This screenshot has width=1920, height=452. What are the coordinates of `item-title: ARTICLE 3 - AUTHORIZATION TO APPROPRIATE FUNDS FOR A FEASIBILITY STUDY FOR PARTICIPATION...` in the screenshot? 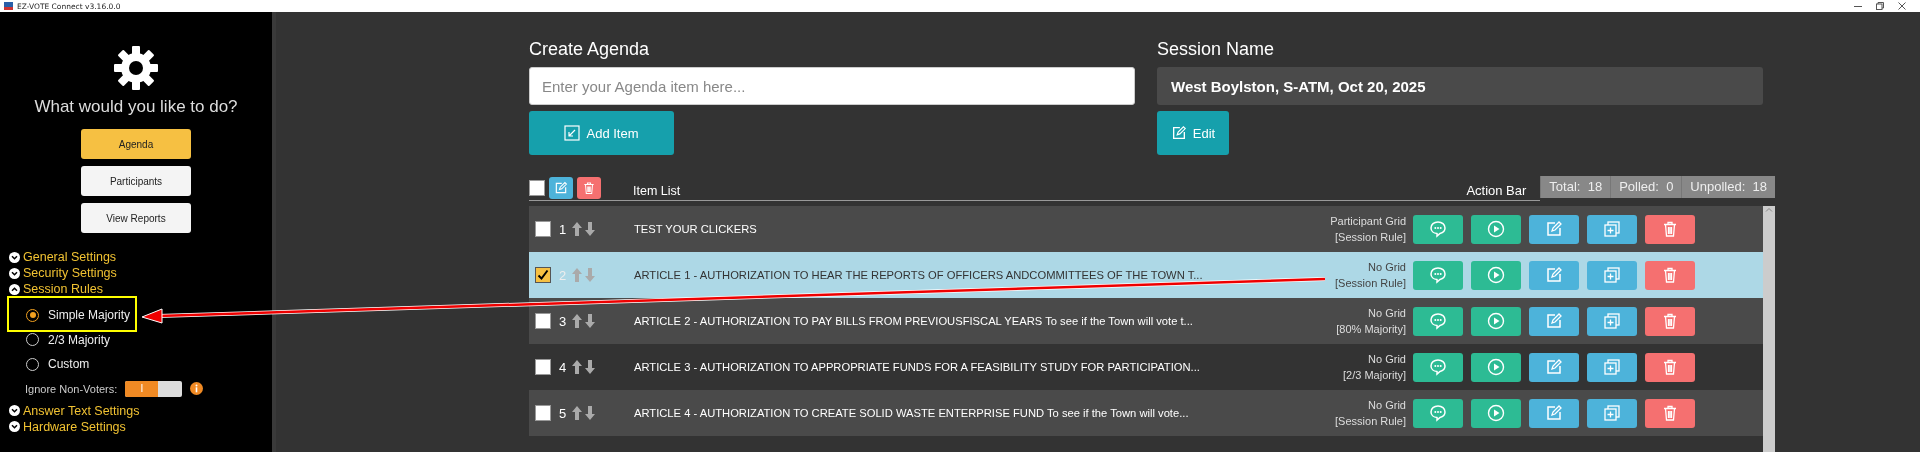 It's located at (917, 367).